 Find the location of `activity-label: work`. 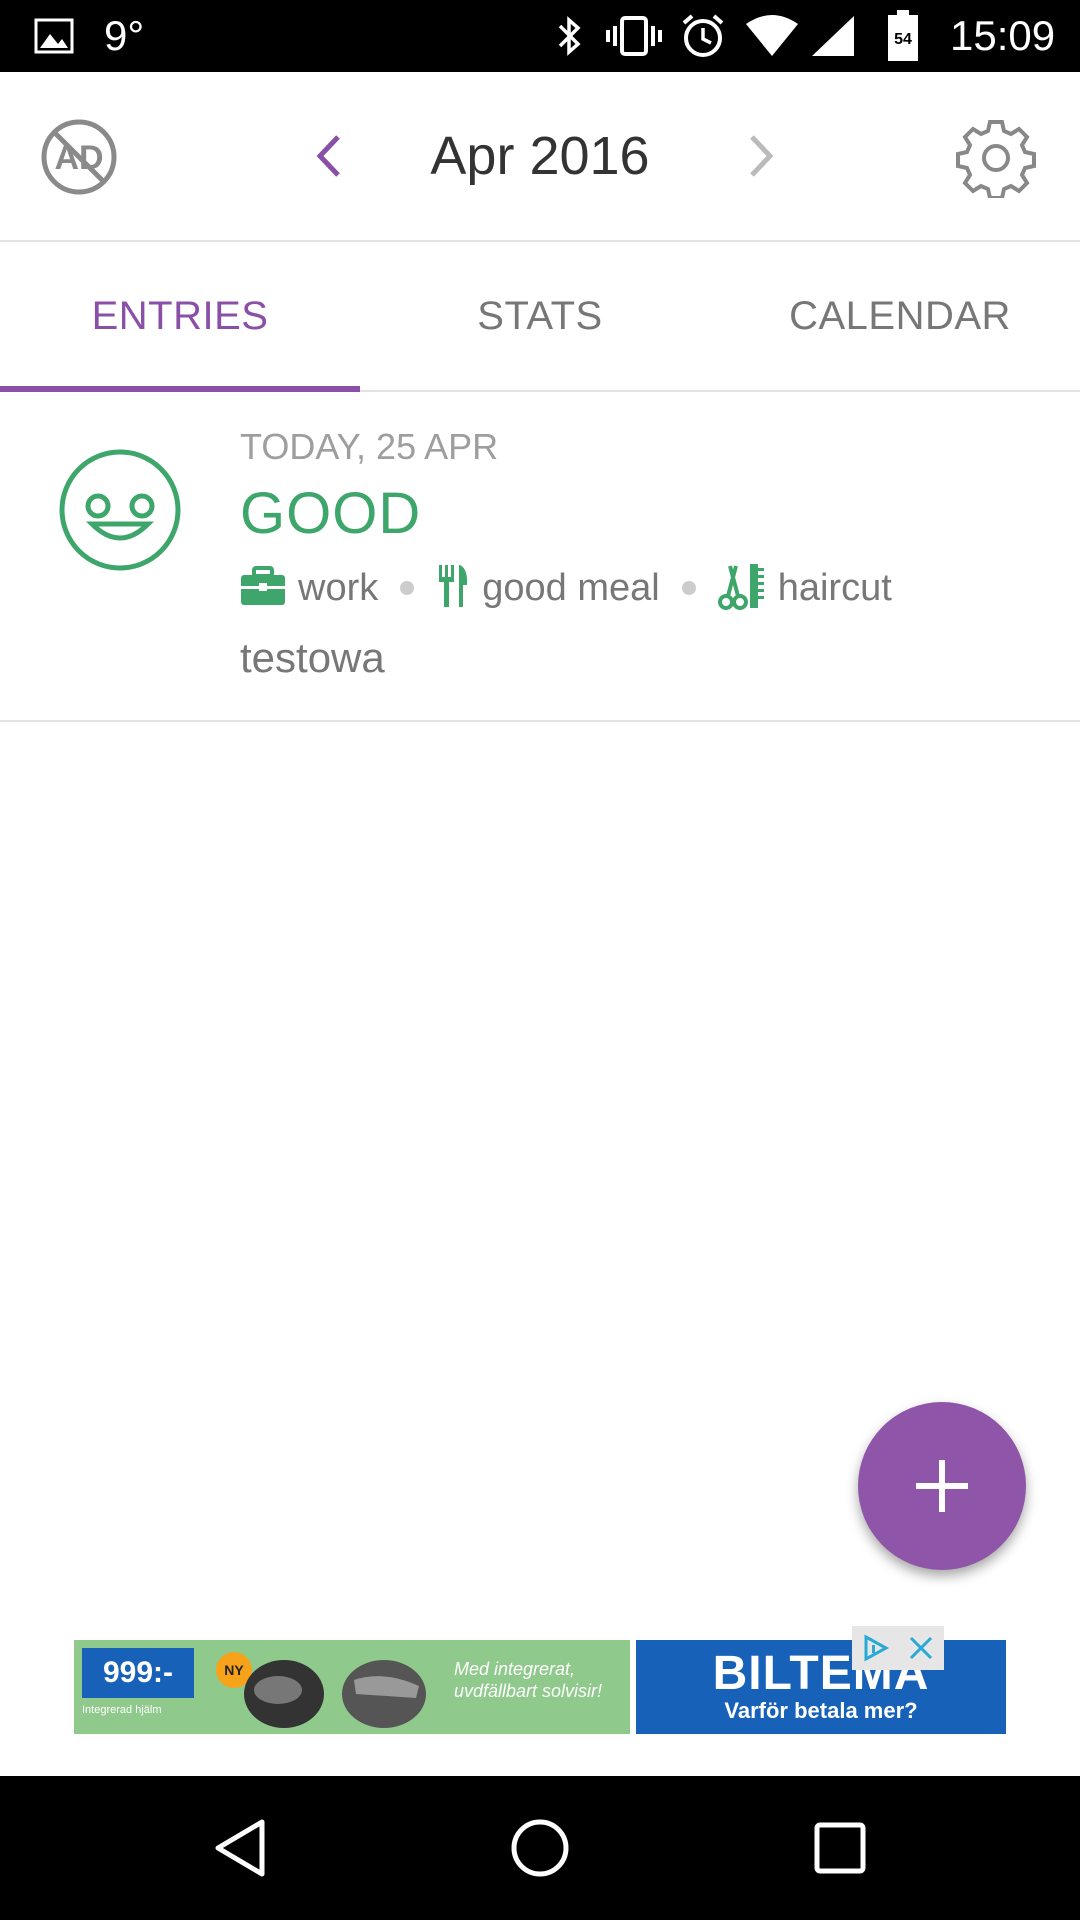

activity-label: work is located at coordinates (338, 587).